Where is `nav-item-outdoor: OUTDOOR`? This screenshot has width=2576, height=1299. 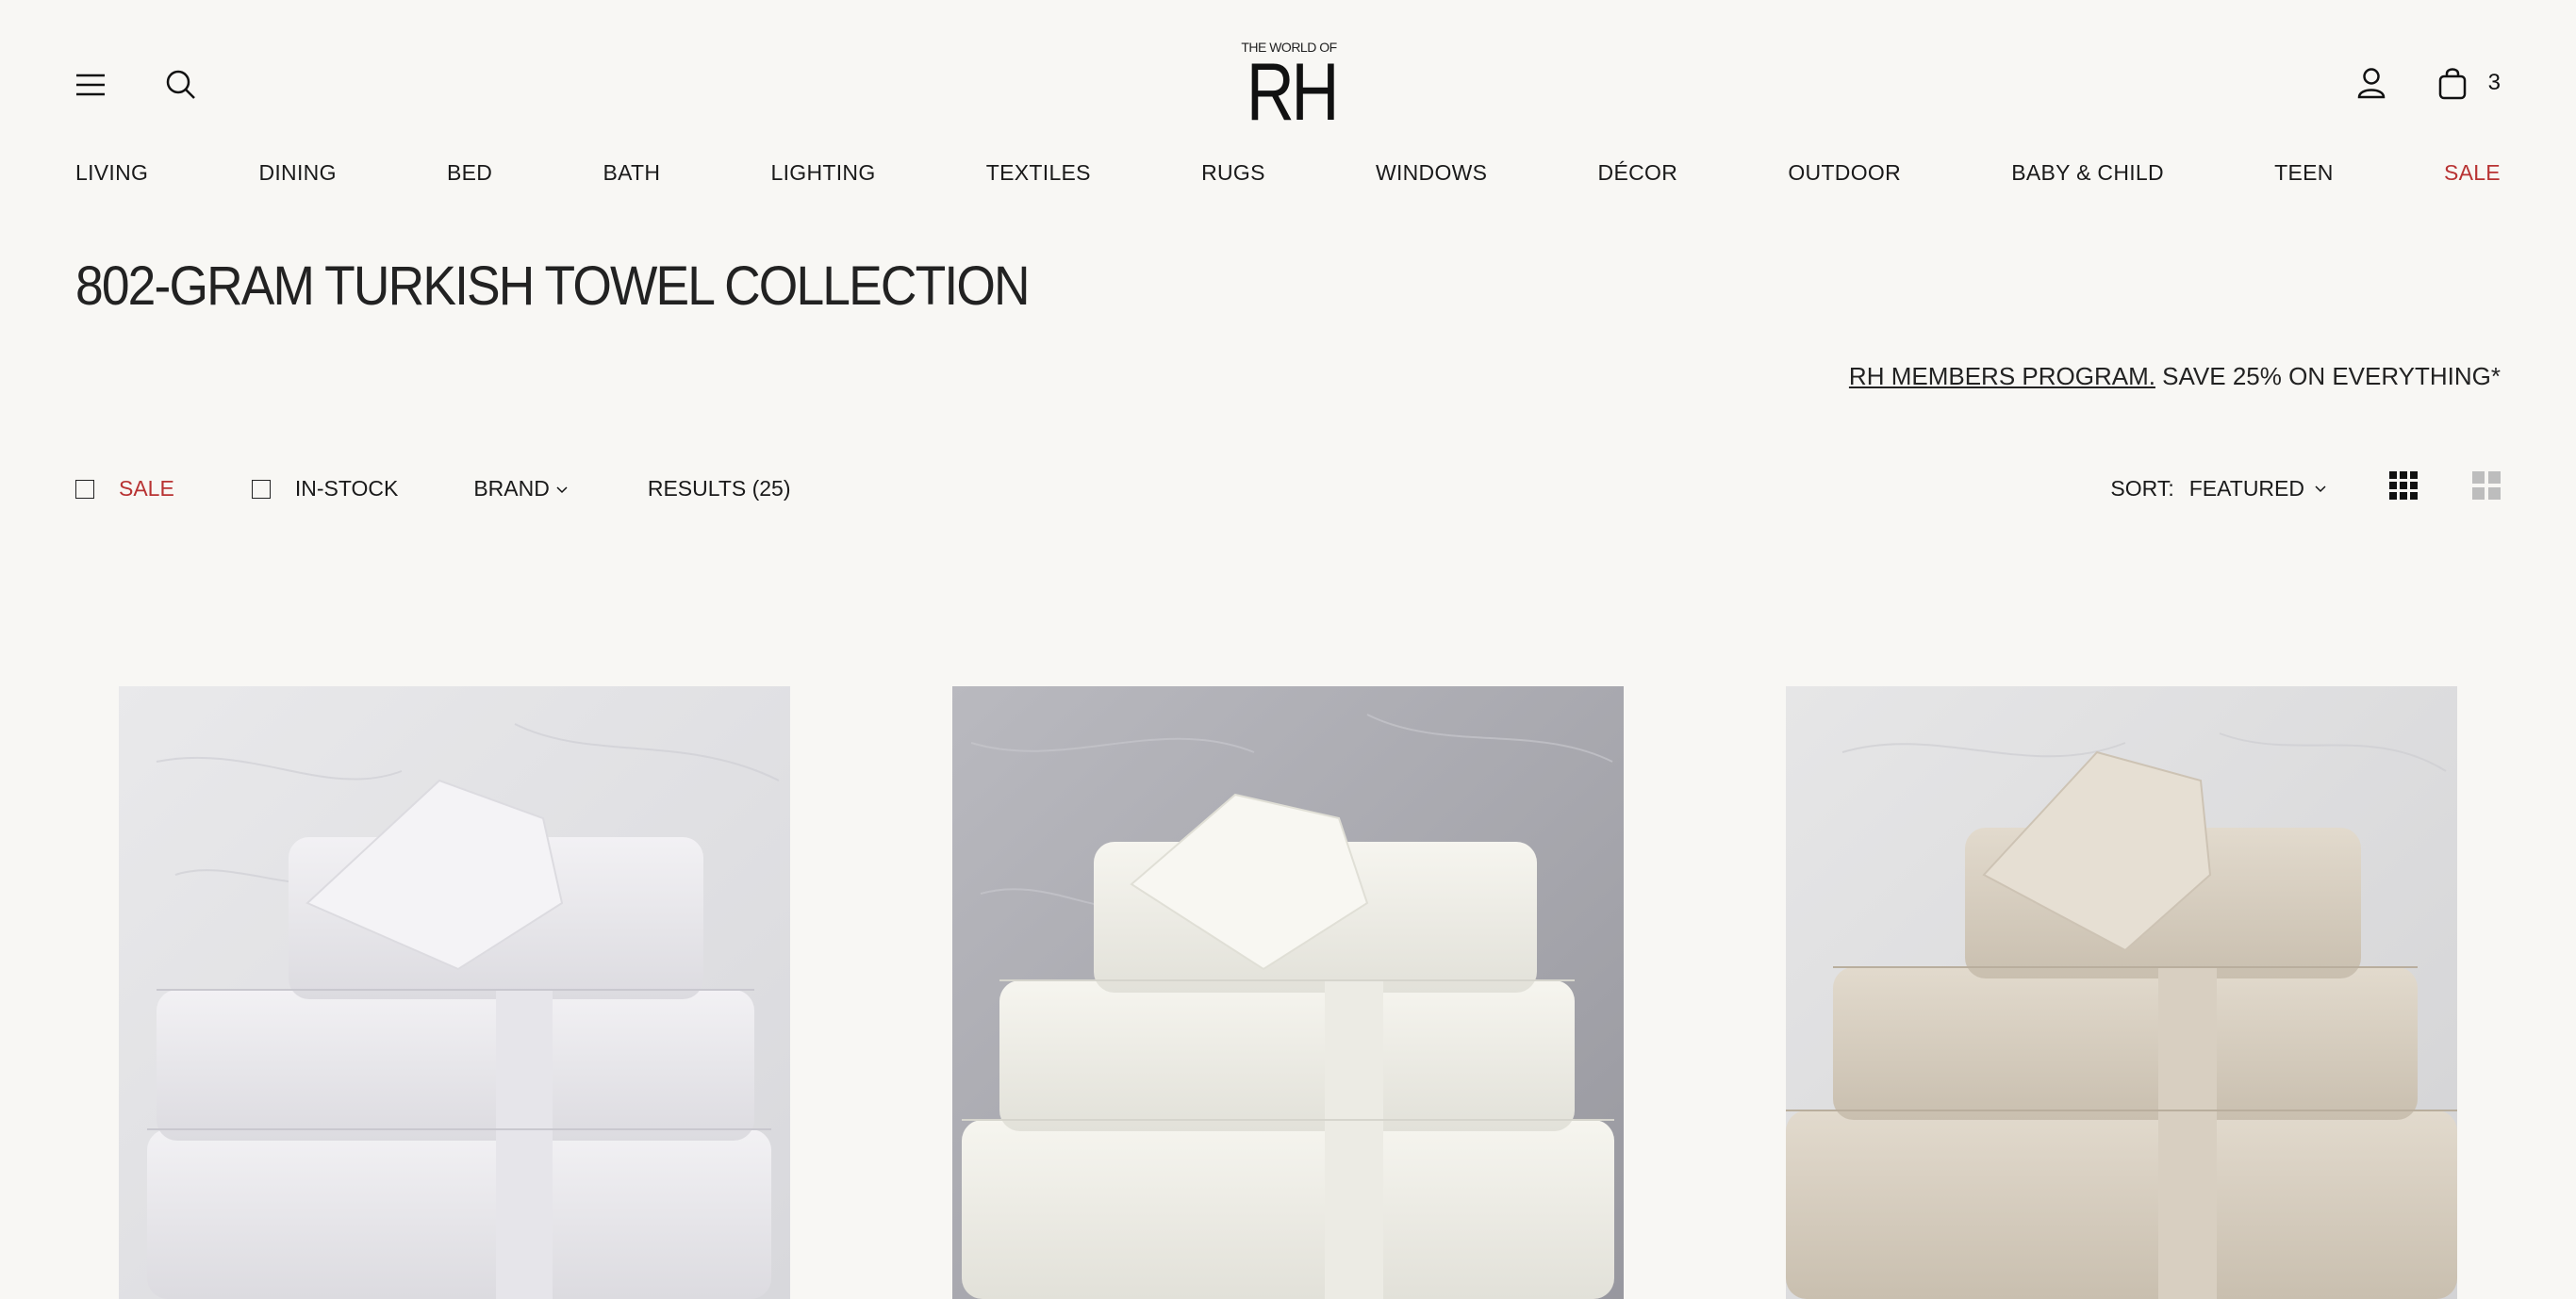 nav-item-outdoor: OUTDOOR is located at coordinates (1844, 173).